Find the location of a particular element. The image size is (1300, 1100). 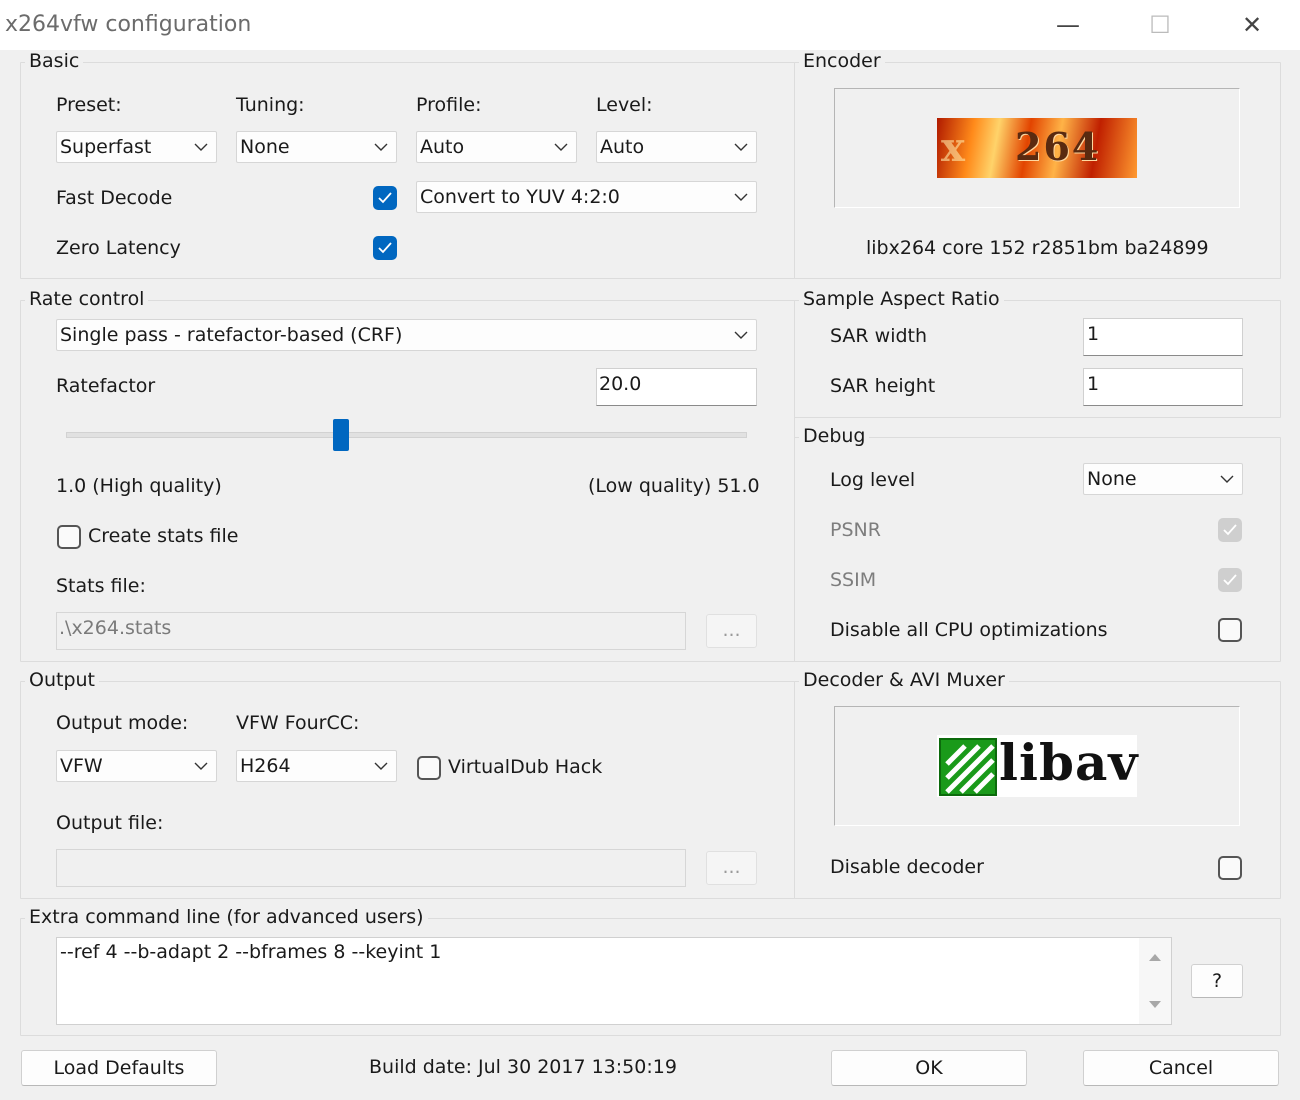

scroll-down-icon is located at coordinates (1155, 1005).